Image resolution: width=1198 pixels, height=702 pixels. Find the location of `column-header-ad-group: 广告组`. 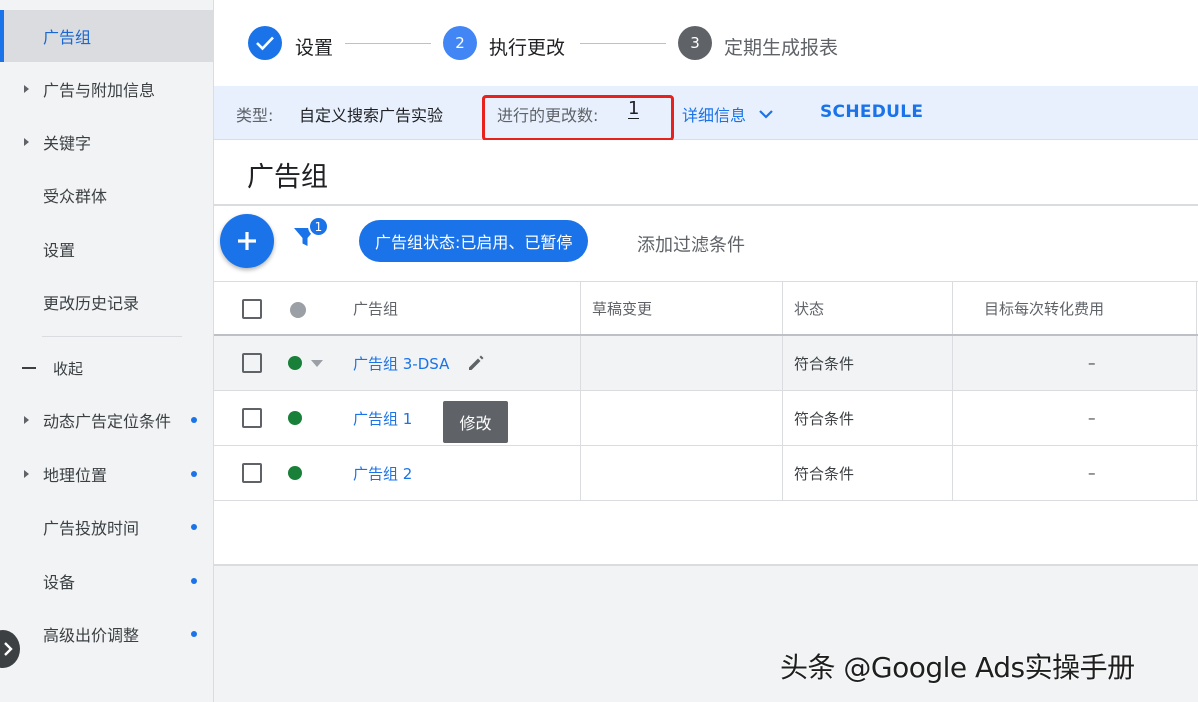

column-header-ad-group: 广告组 is located at coordinates (375, 308).